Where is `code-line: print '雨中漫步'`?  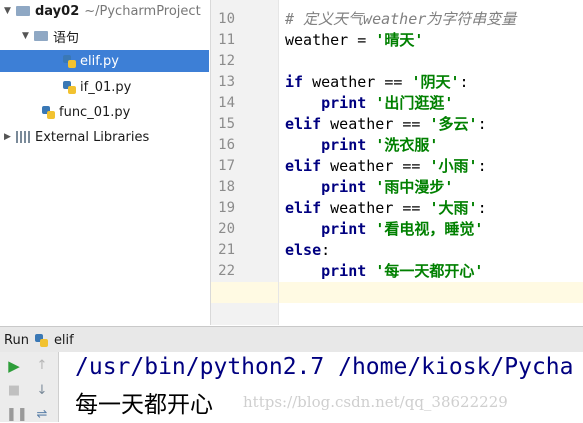
code-line: print '雨中漫步' is located at coordinates (369, 187).